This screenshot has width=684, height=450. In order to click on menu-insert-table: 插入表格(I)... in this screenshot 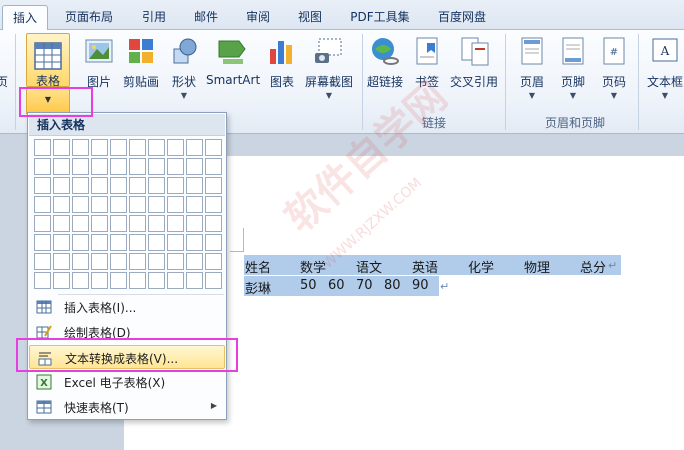, I will do `click(127, 307)`.